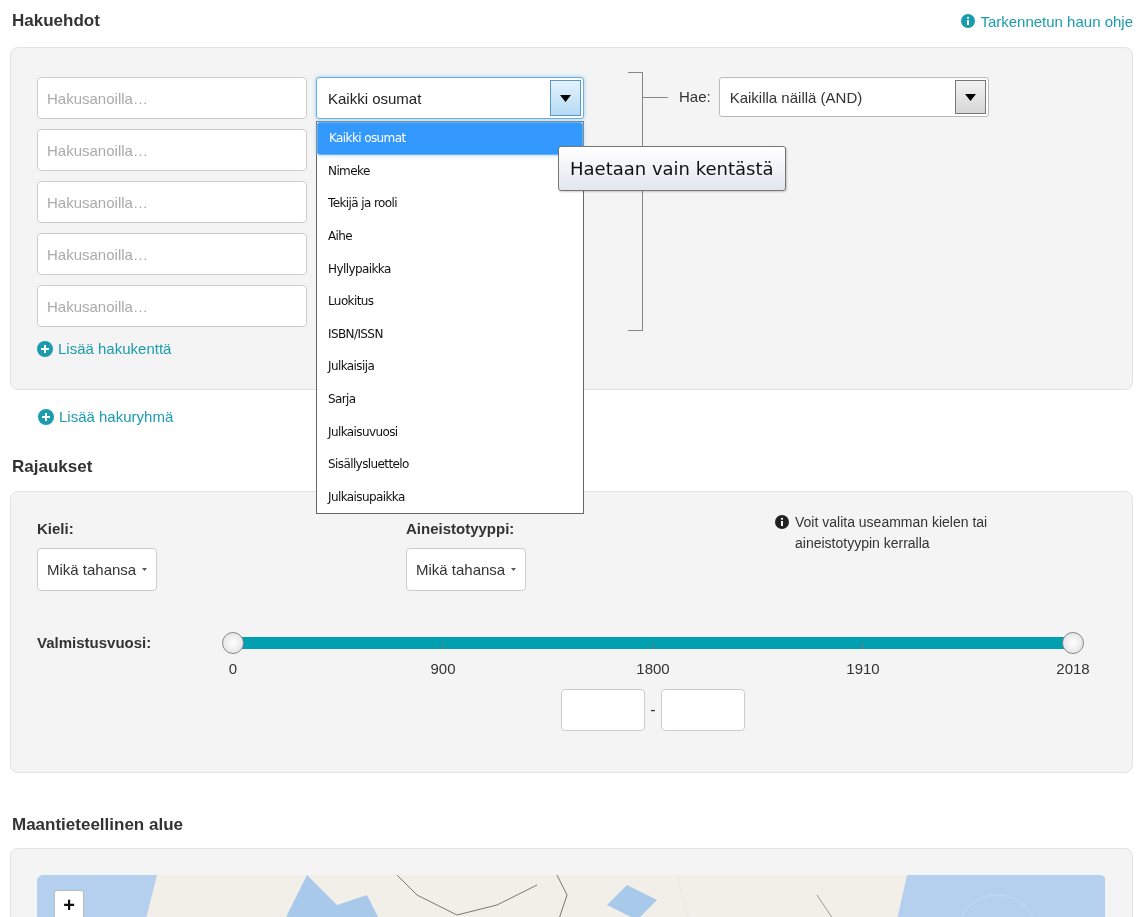  I want to click on filter-label: Kieli:, so click(56, 528).